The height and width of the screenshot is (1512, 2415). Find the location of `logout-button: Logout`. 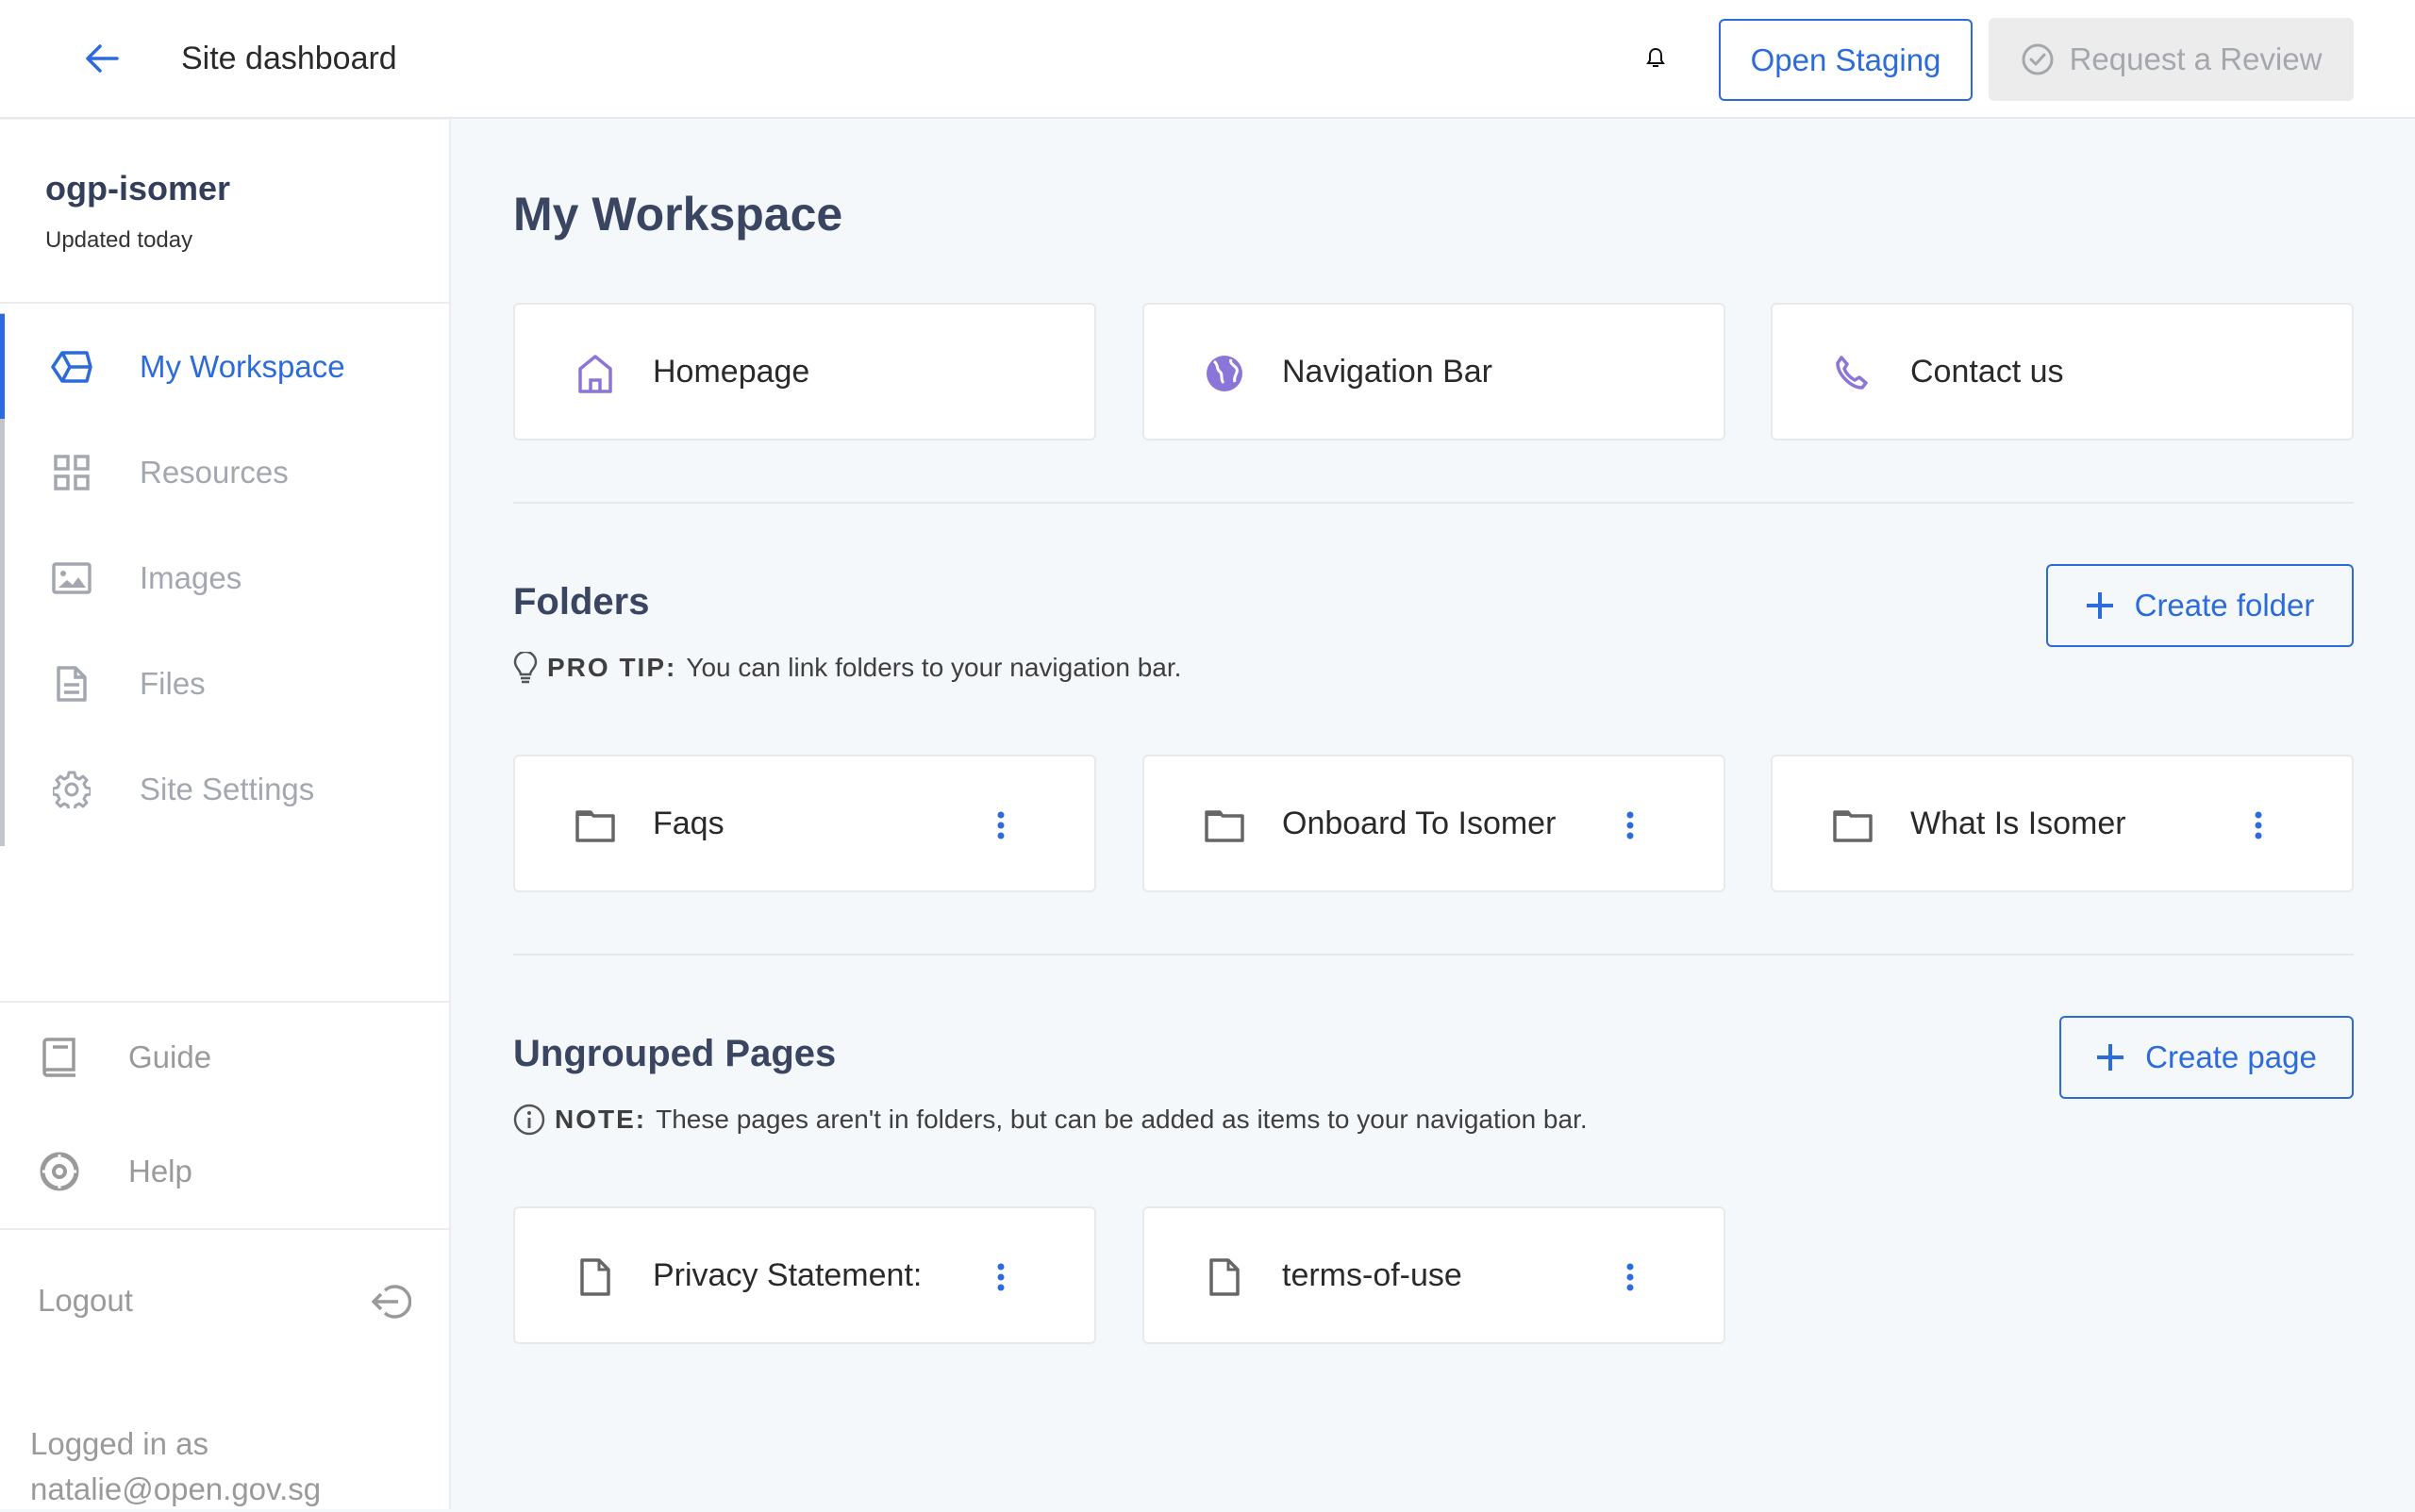

logout-button: Logout is located at coordinates (224, 1301).